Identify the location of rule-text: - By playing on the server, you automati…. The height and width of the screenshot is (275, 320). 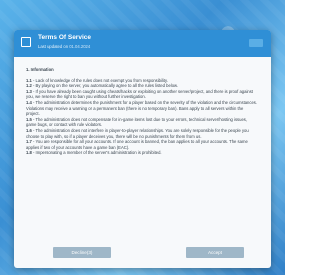
(105, 86).